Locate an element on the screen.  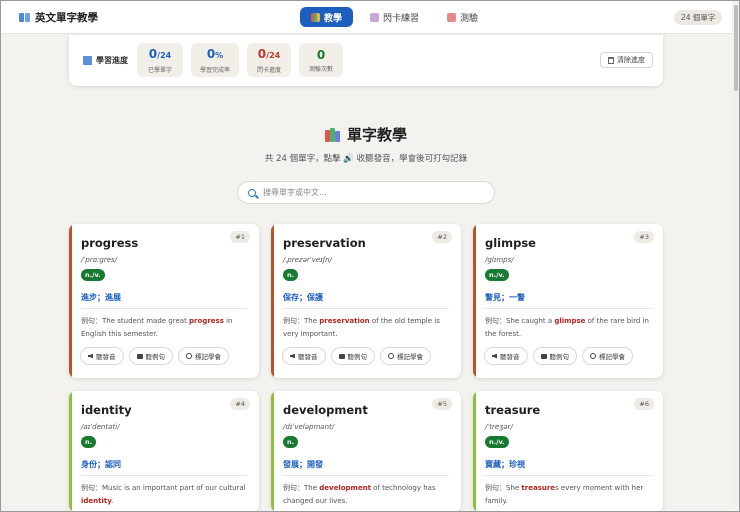
flashcard-icon is located at coordinates (375, 17).